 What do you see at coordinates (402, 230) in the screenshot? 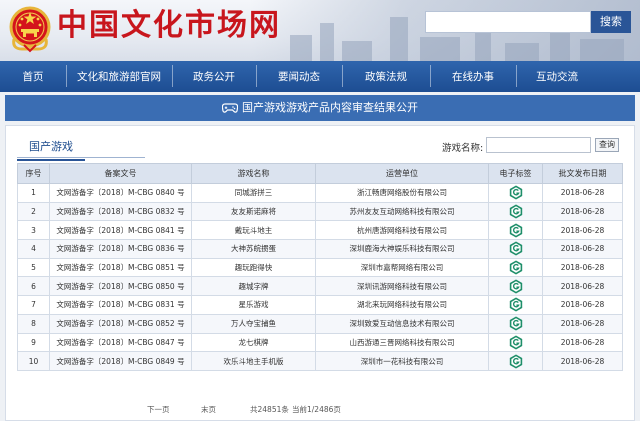
I see `cell-operator: 杭州唐游网络科技有限公司` at bounding box center [402, 230].